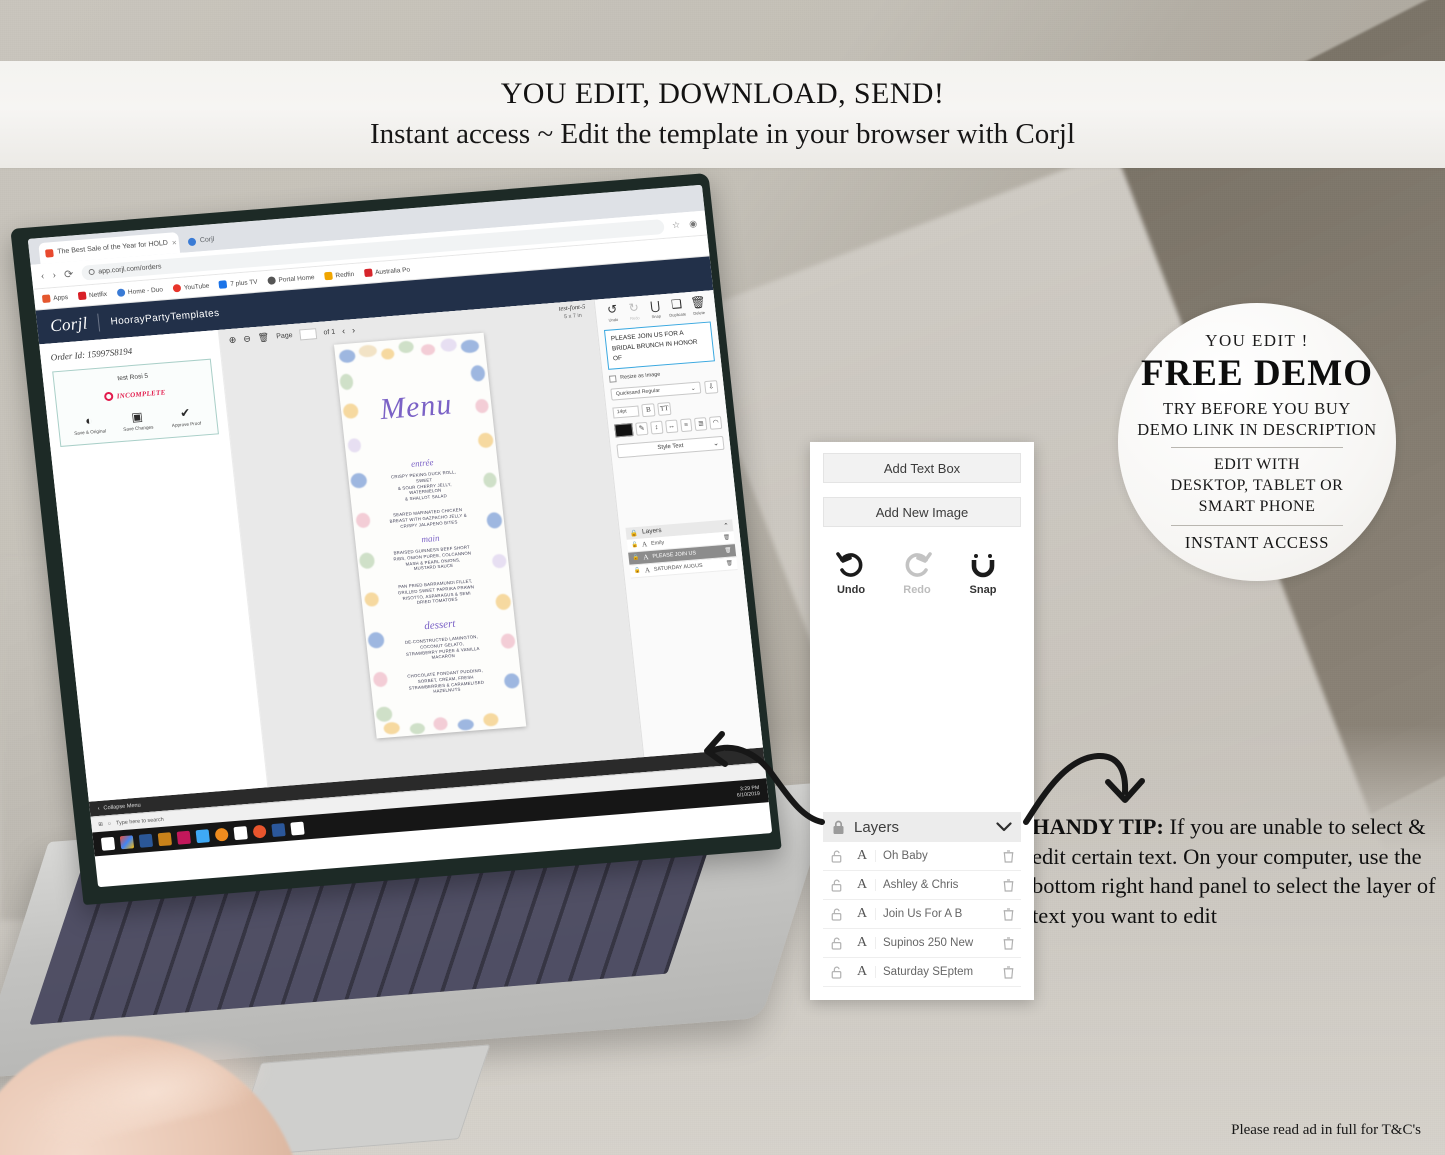  What do you see at coordinates (339, 275) in the screenshot?
I see `bookmark-item: Redfin` at bounding box center [339, 275].